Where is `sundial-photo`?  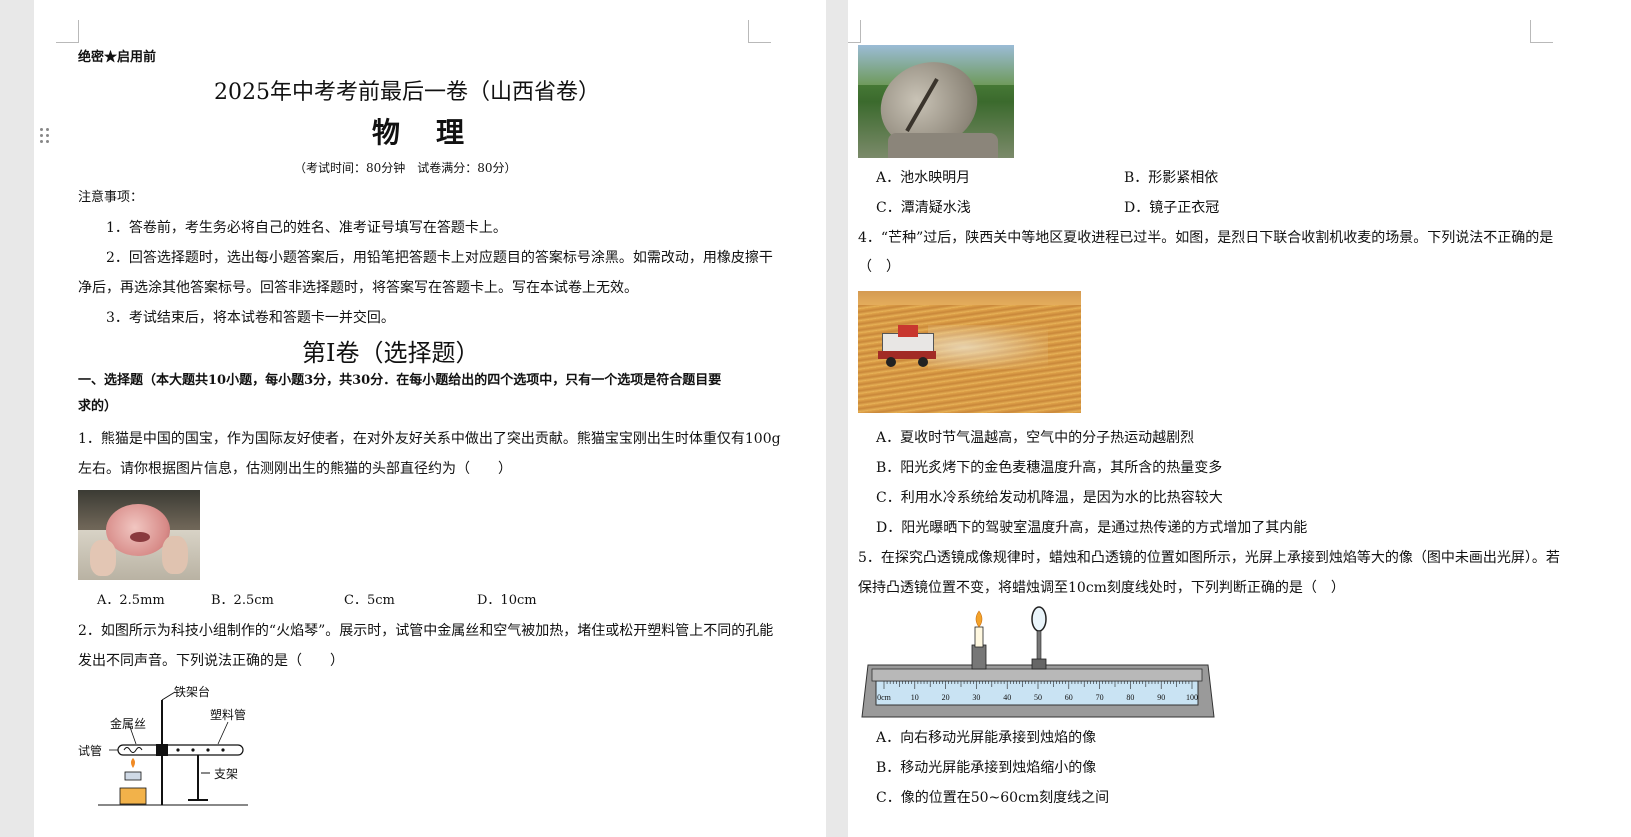
sundial-photo is located at coordinates (936, 101).